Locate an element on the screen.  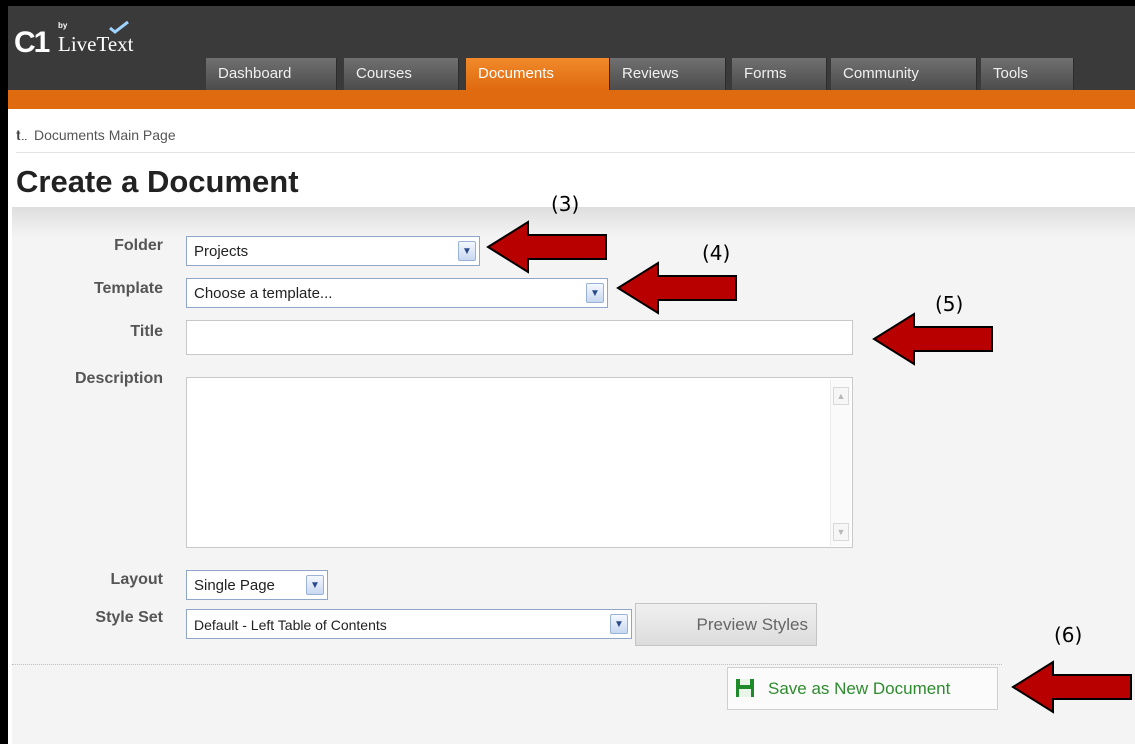
breadcrumb-link: Documents Main Page is located at coordinates (105, 135).